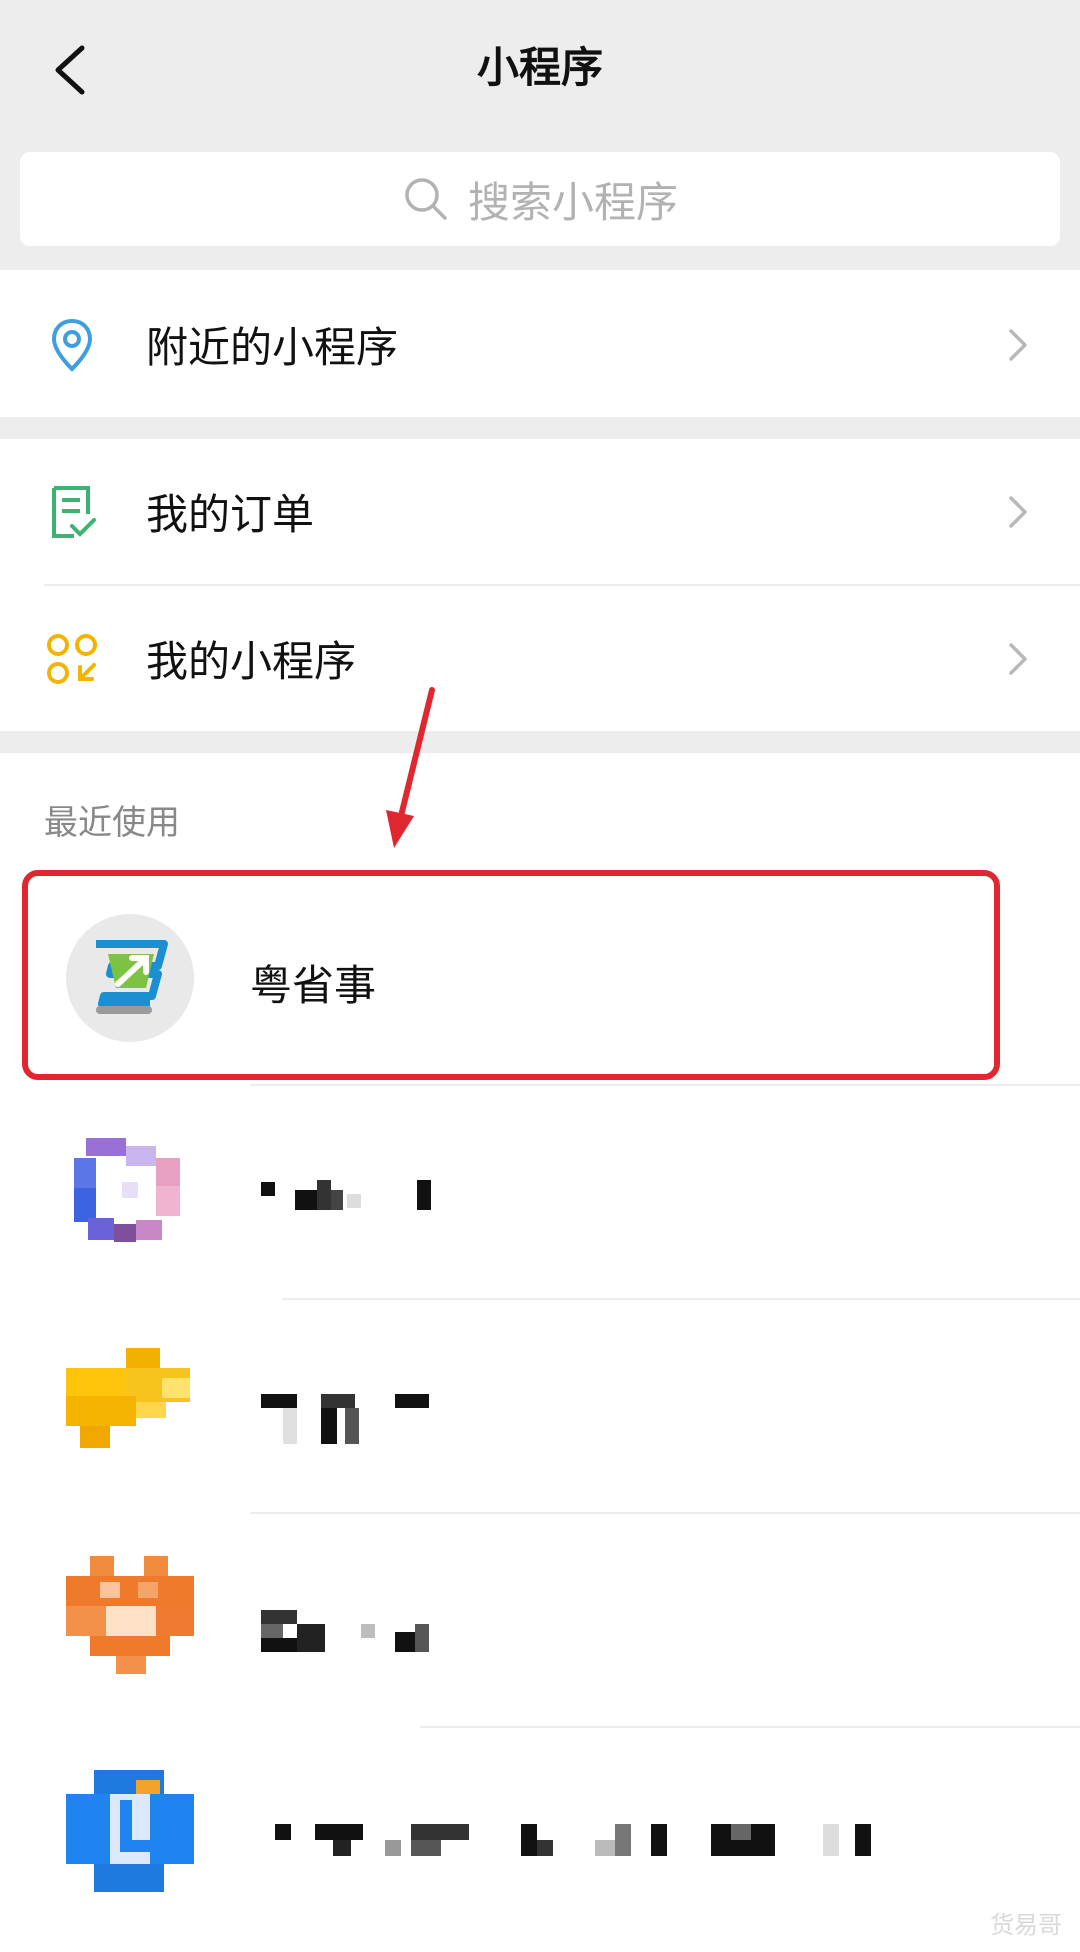 The height and width of the screenshot is (1952, 1080). What do you see at coordinates (540, 344) in the screenshot?
I see `menu-item-nearby: 附近的小程序` at bounding box center [540, 344].